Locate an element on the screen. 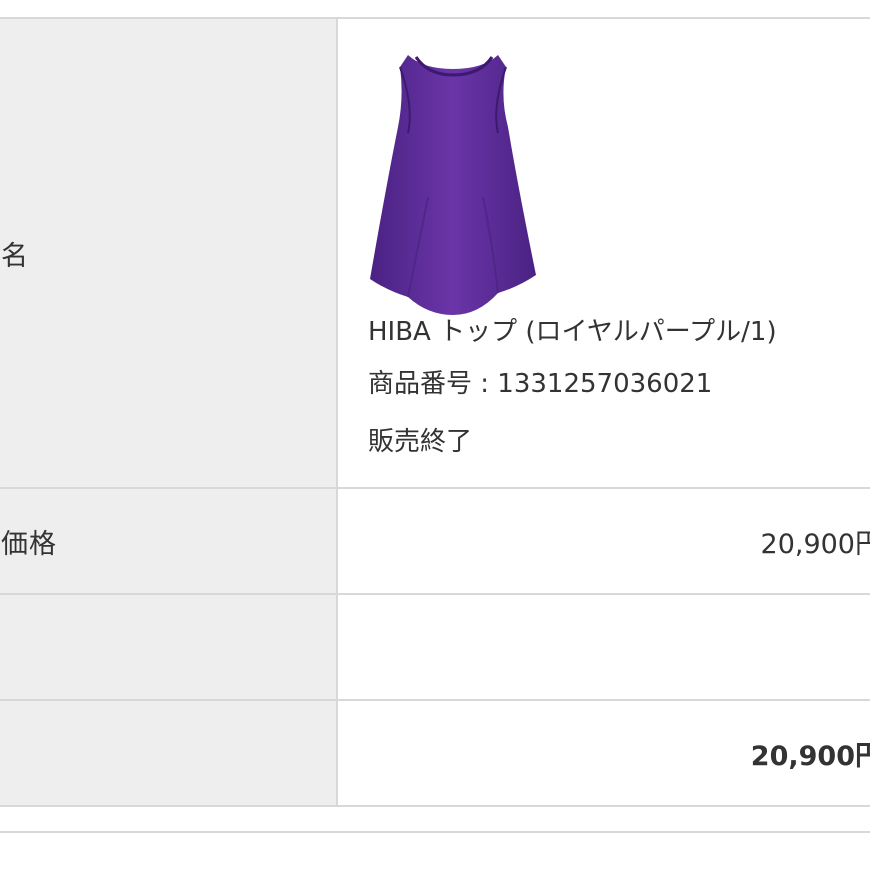  quantity-value-cell is located at coordinates (605, 647).